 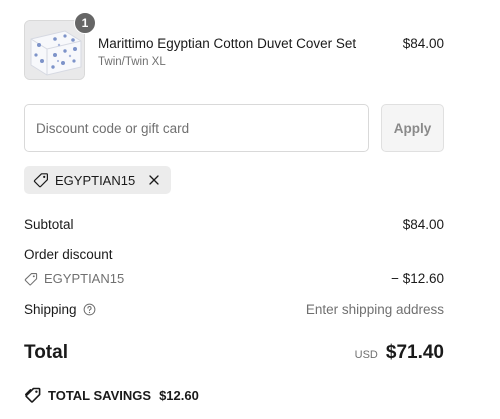 I want to click on product-thumbnail-wrap: 1, so click(x=60, y=46).